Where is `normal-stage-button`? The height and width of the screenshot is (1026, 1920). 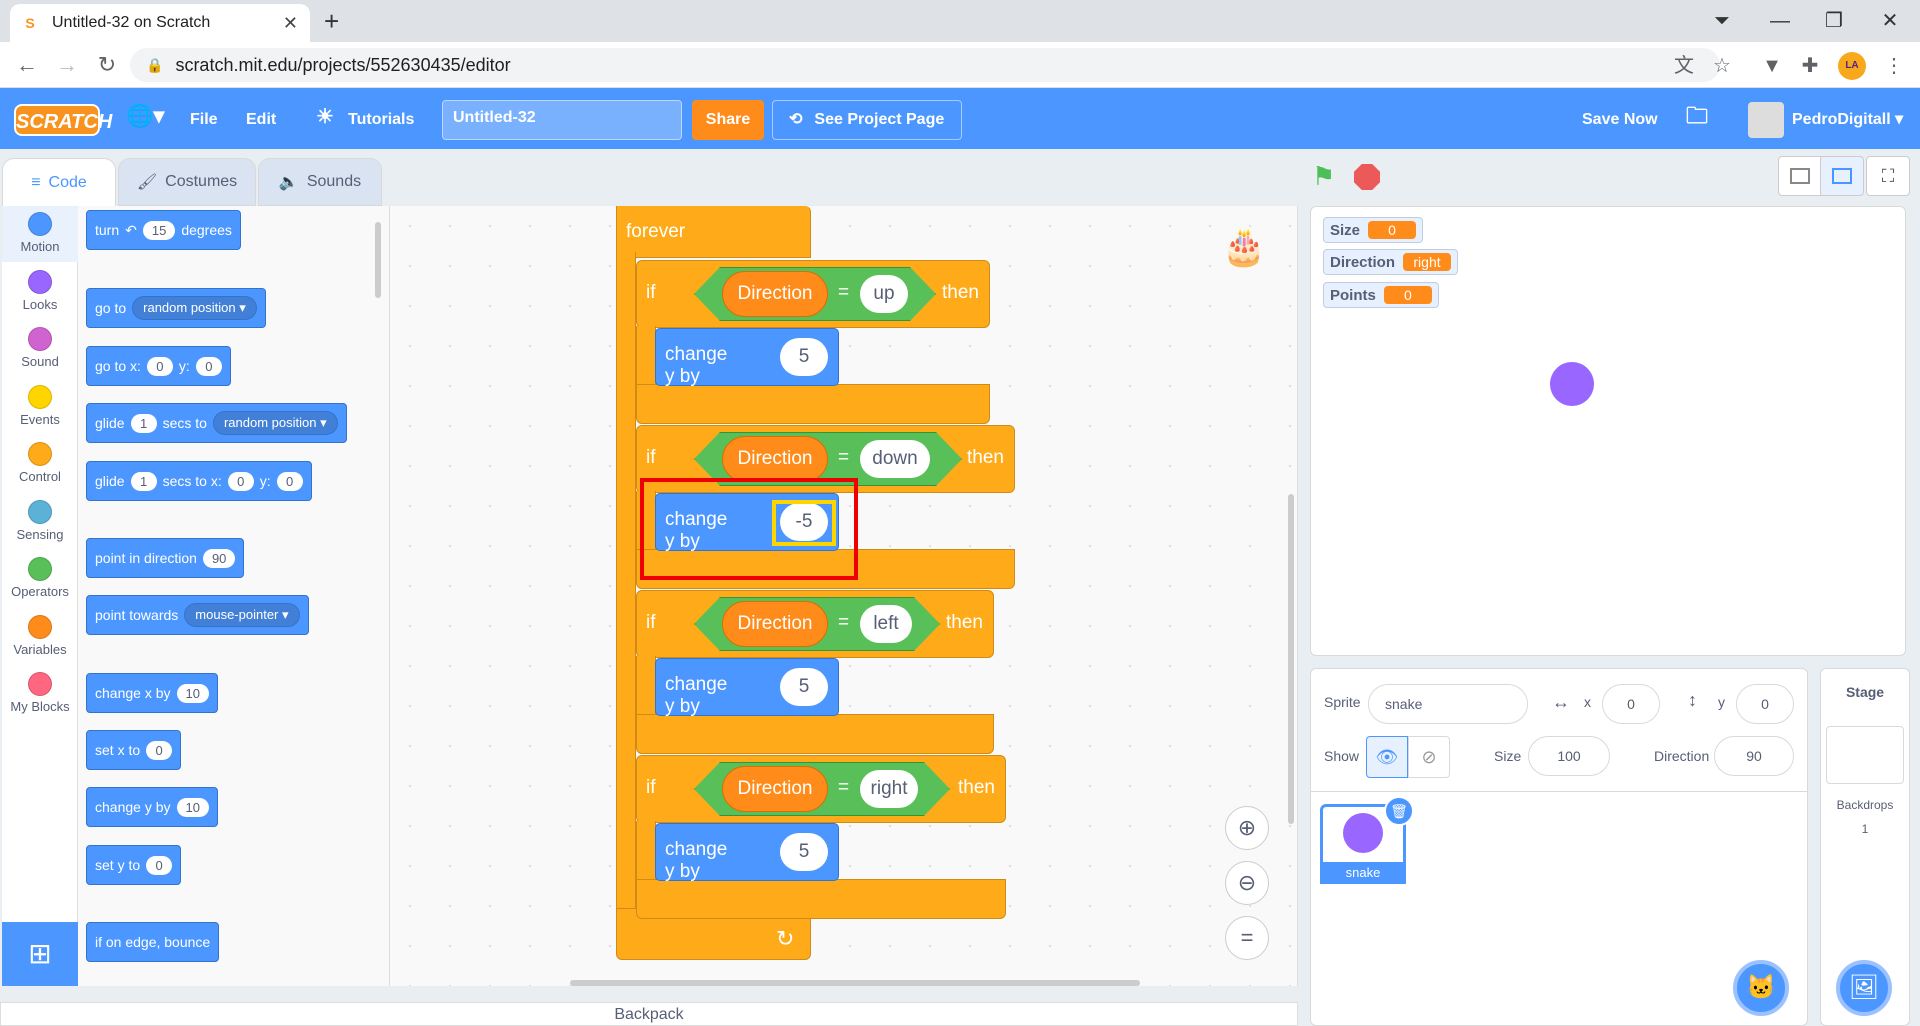 normal-stage-button is located at coordinates (1842, 176).